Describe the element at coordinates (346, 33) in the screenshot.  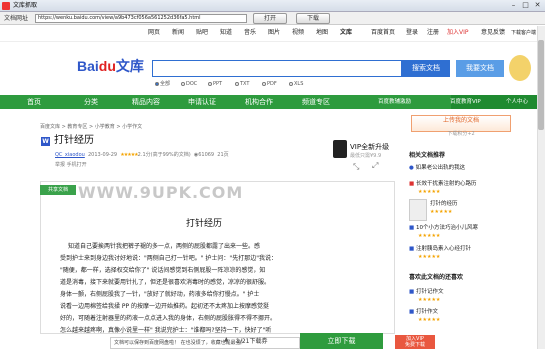
I see `nav-item-wenku: 文库` at that location.